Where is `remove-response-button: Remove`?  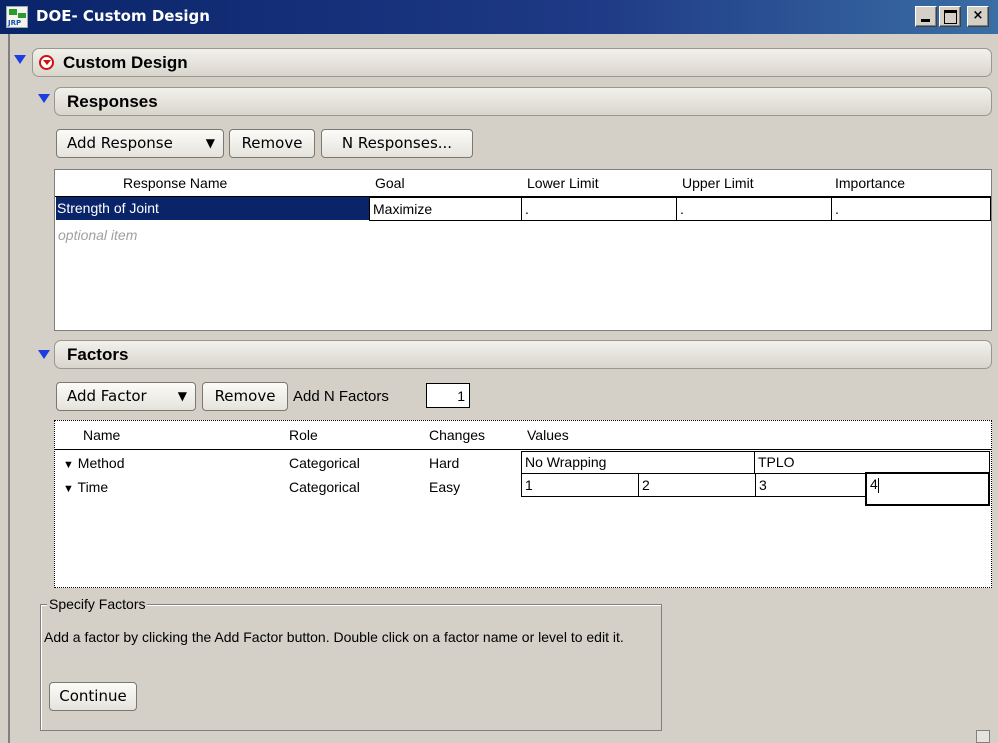
remove-response-button: Remove is located at coordinates (272, 143).